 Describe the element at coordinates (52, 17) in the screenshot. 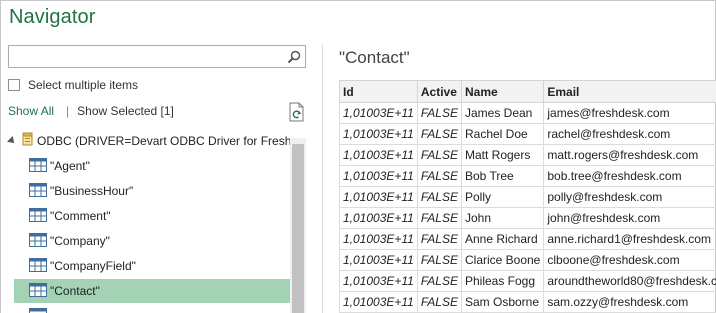

I see `window-title: Navigator` at that location.